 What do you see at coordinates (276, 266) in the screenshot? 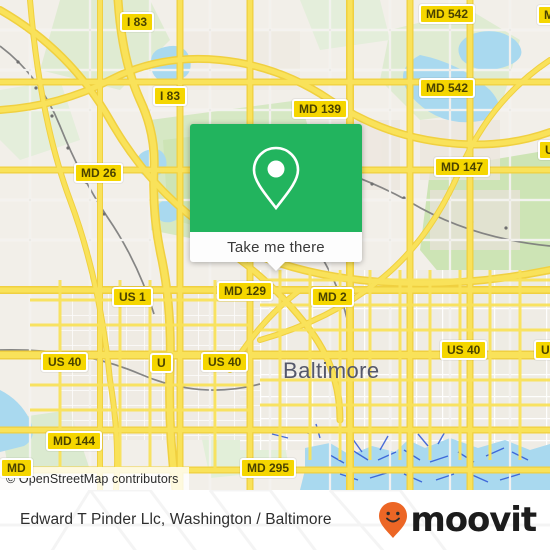
I see `popup-tail-pointer` at bounding box center [276, 266].